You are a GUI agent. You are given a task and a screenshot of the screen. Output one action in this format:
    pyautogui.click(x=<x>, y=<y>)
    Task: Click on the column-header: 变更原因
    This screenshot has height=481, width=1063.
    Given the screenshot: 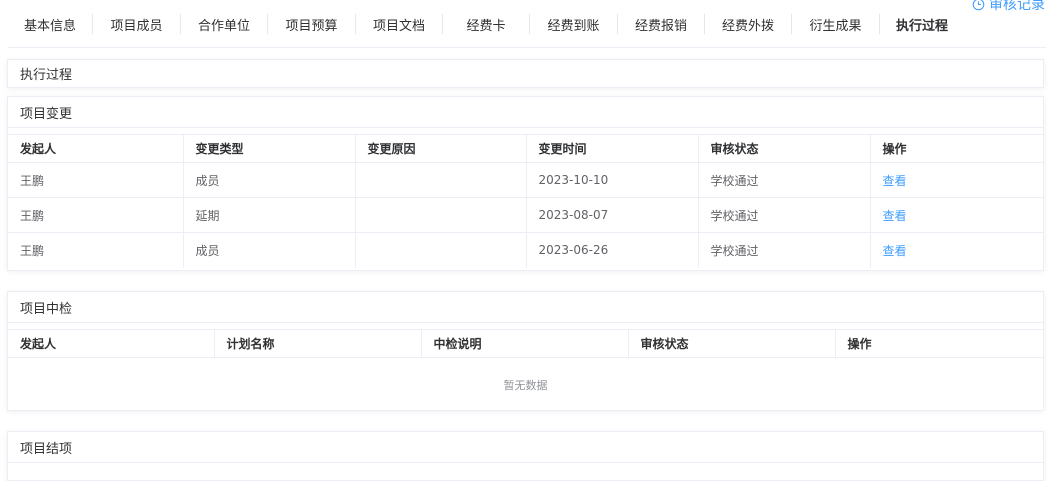 What is the action you would take?
    pyautogui.click(x=441, y=148)
    